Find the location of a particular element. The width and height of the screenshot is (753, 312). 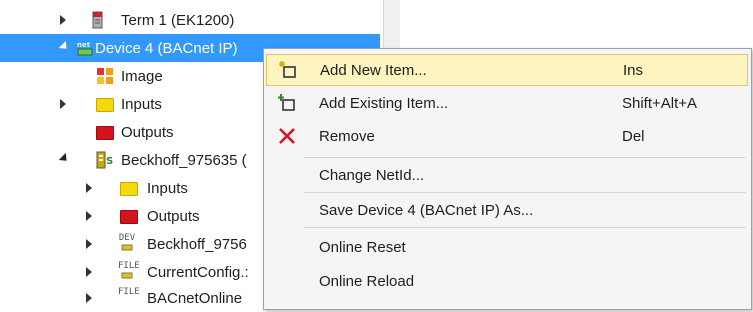

dev-file-icon: DEV is located at coordinates (127, 243).